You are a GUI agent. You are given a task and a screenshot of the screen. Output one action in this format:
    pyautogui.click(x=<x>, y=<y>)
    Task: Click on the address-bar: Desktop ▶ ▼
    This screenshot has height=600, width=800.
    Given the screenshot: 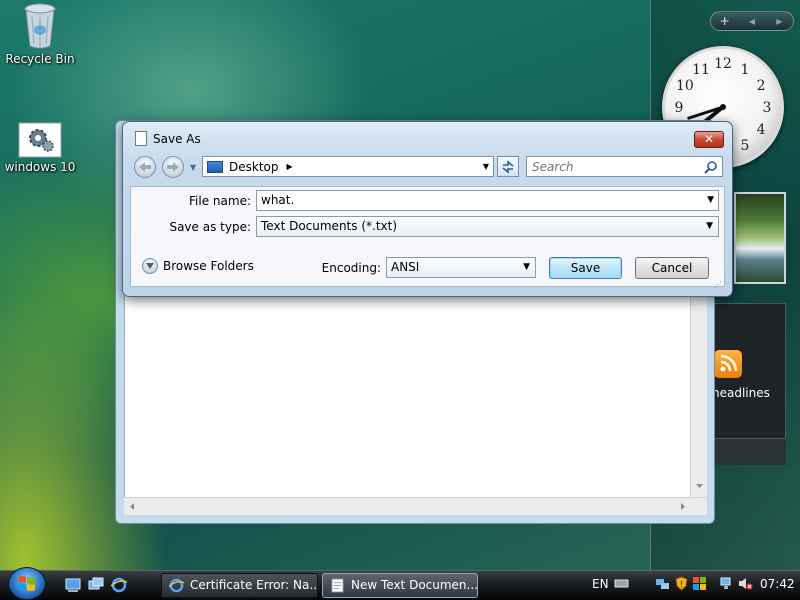 What is the action you would take?
    pyautogui.click(x=348, y=166)
    